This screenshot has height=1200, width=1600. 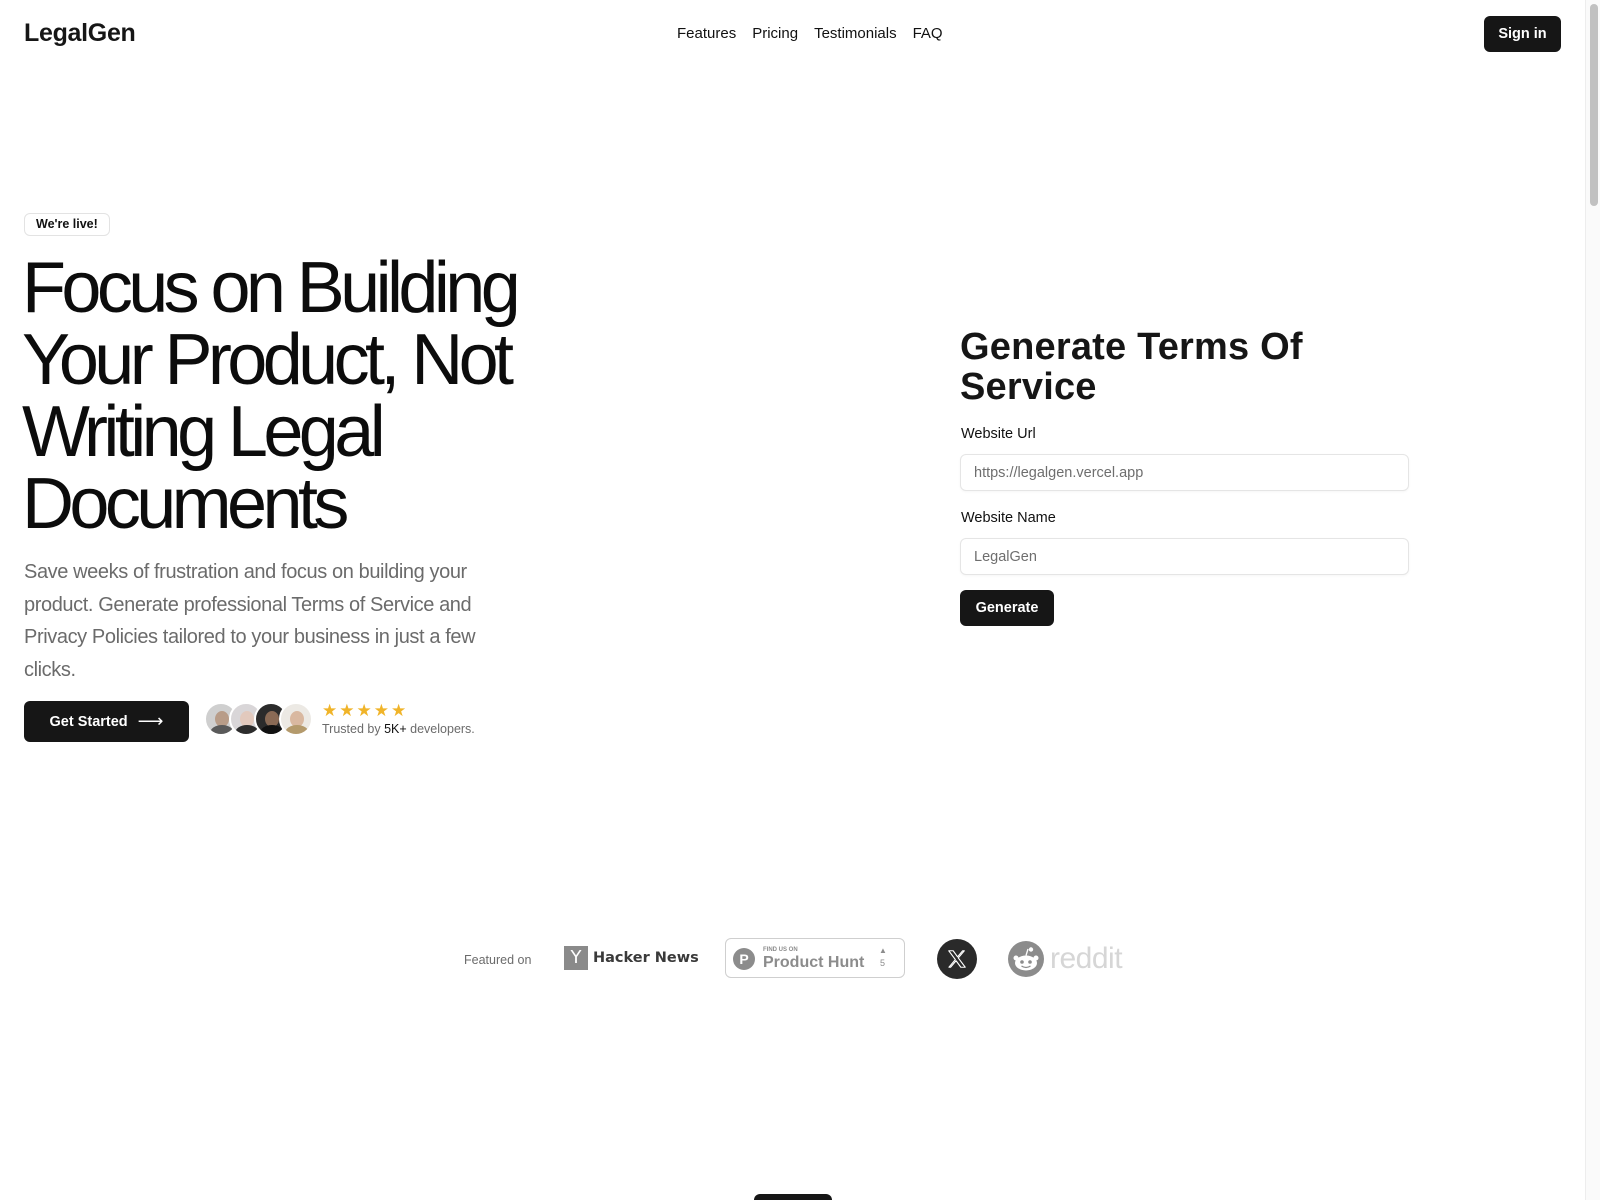 I want to click on website-url-input, so click(x=1184, y=472).